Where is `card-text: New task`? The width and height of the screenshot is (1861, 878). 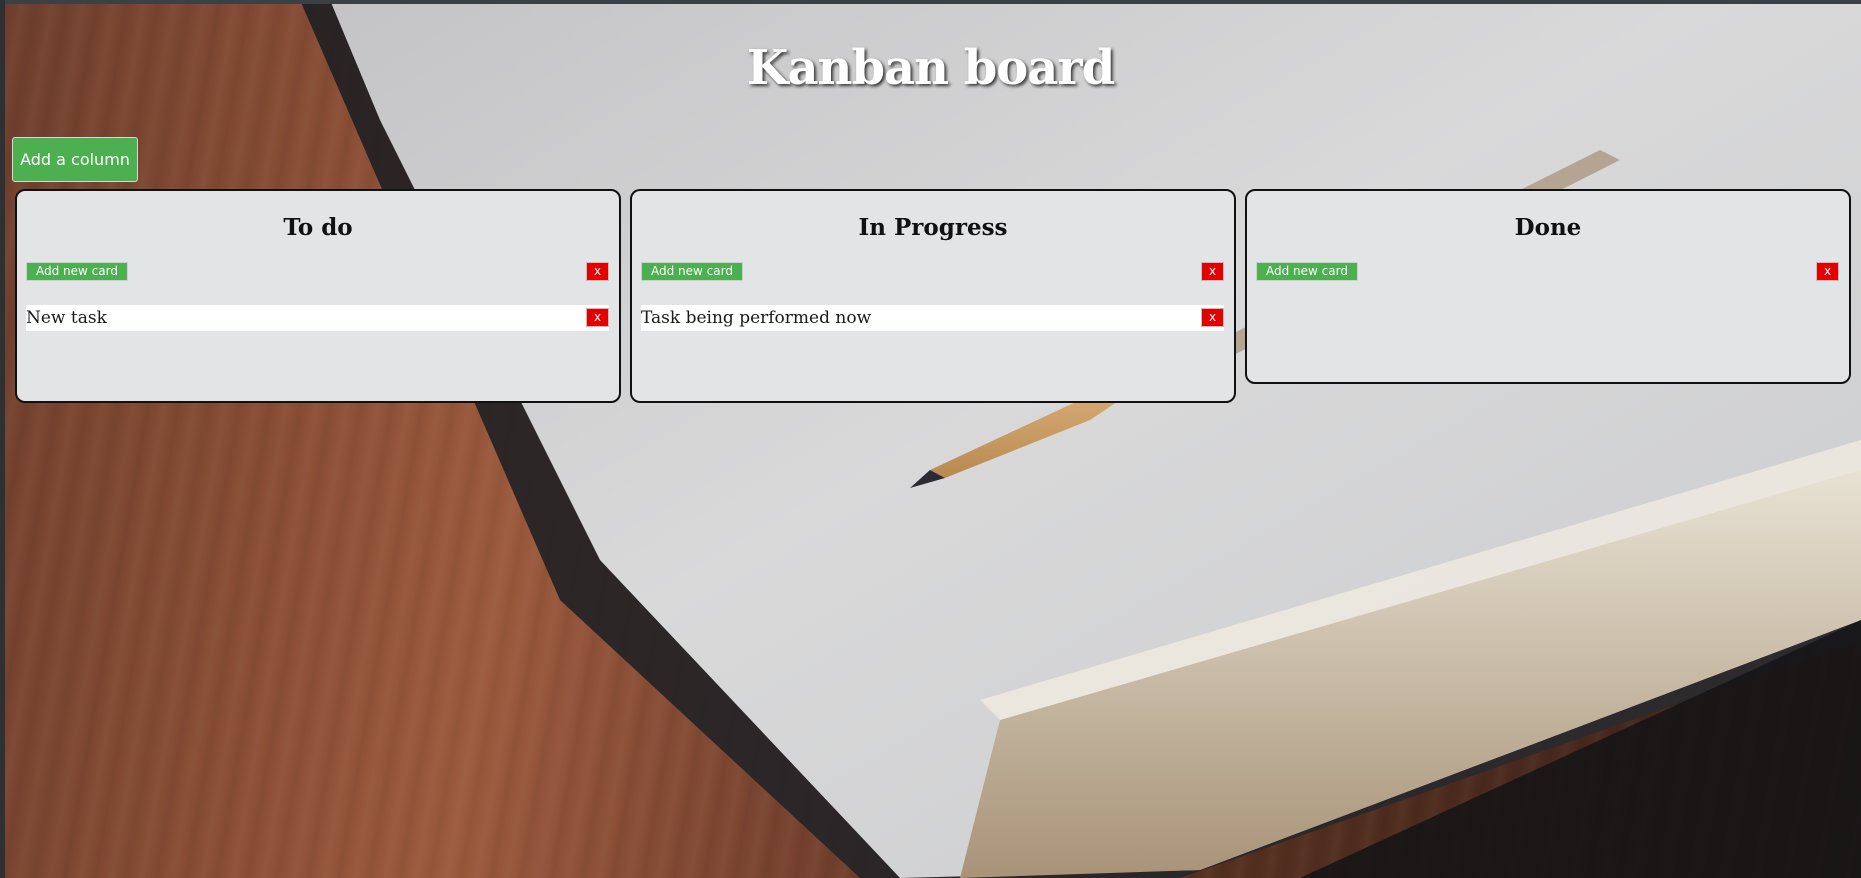
card-text: New task is located at coordinates (66, 318).